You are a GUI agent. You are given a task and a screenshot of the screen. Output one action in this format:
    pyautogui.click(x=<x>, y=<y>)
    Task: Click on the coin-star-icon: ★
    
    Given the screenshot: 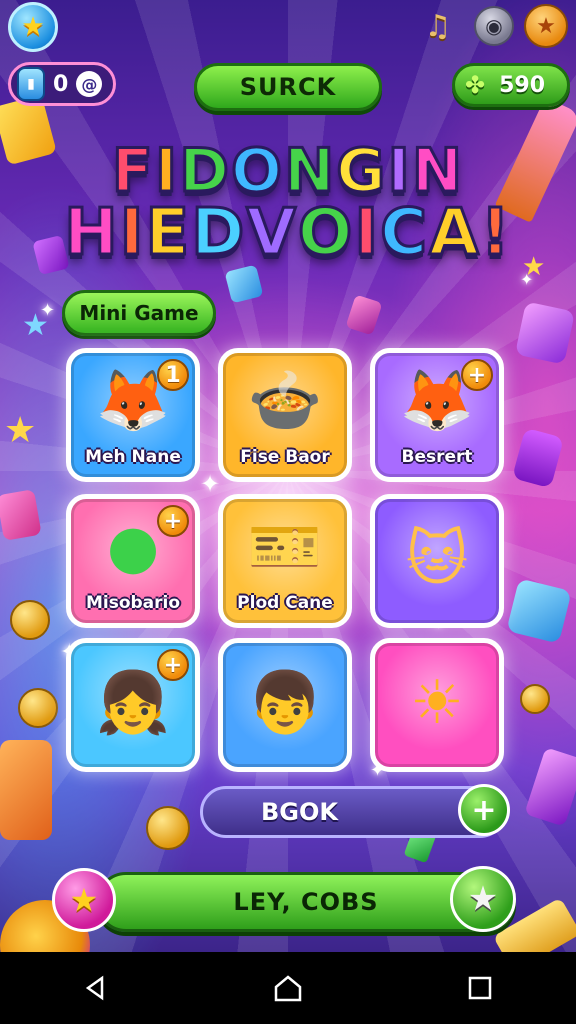 What is the action you would take?
    pyautogui.click(x=546, y=26)
    